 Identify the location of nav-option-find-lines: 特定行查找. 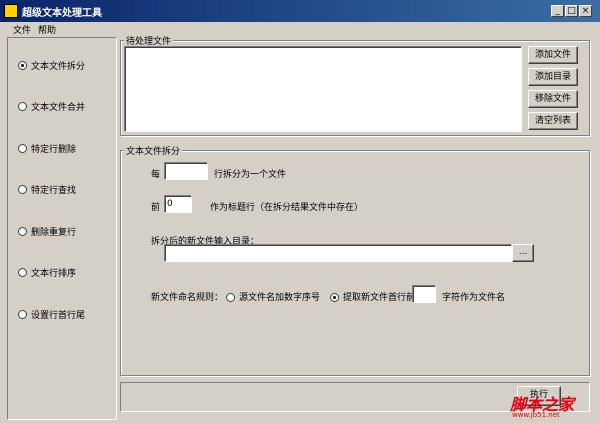
(47, 189).